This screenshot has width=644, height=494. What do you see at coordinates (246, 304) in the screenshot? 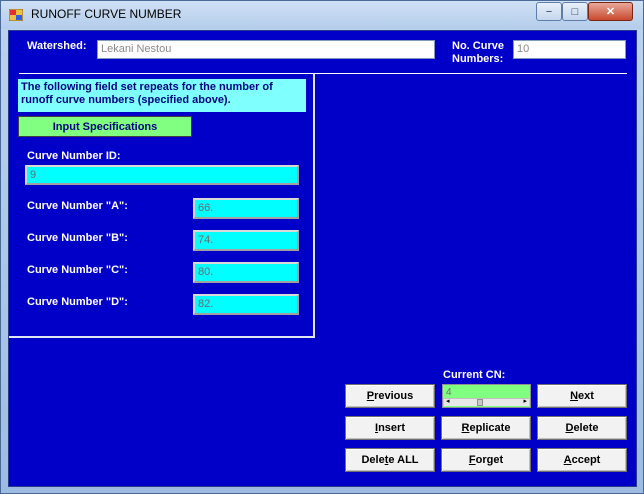
I see `curve-d-input: 82.` at bounding box center [246, 304].